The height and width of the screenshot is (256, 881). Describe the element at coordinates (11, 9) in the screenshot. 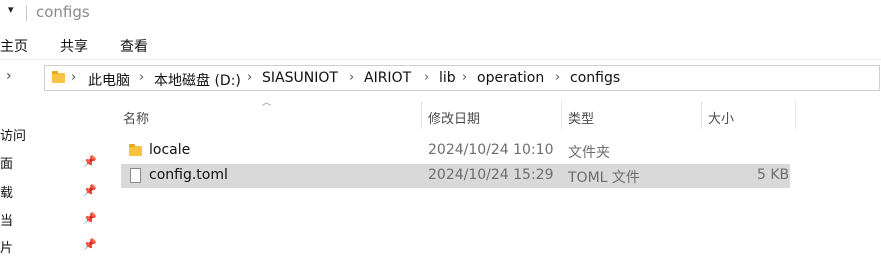

I see `quick-access-dropdown-icon: ▾` at that location.